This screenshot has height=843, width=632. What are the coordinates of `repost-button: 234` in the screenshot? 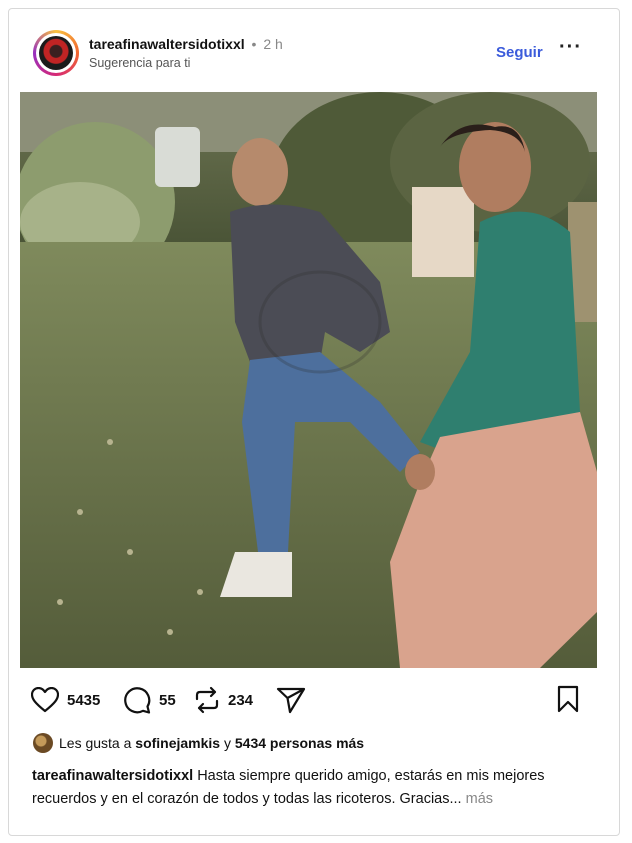 It's located at (223, 700).